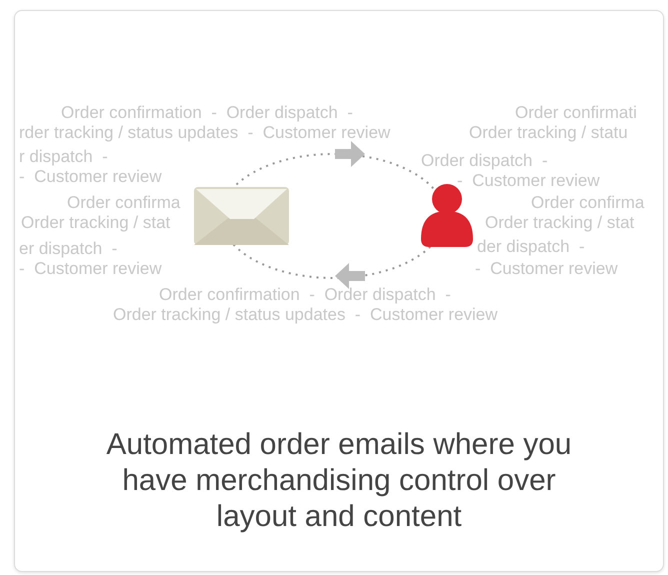 The width and height of the screenshot is (668, 575). What do you see at coordinates (241, 216) in the screenshot?
I see `envelope-icon` at bounding box center [241, 216].